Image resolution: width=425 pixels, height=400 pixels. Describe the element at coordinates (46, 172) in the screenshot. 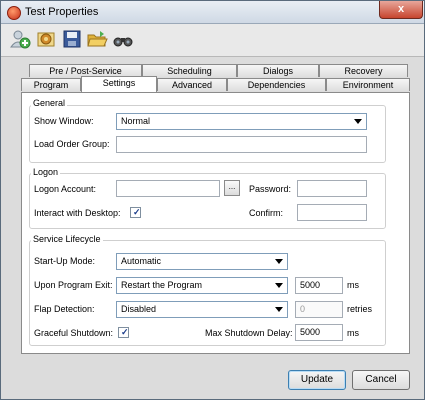

I see `logon-group-label: Logon` at that location.